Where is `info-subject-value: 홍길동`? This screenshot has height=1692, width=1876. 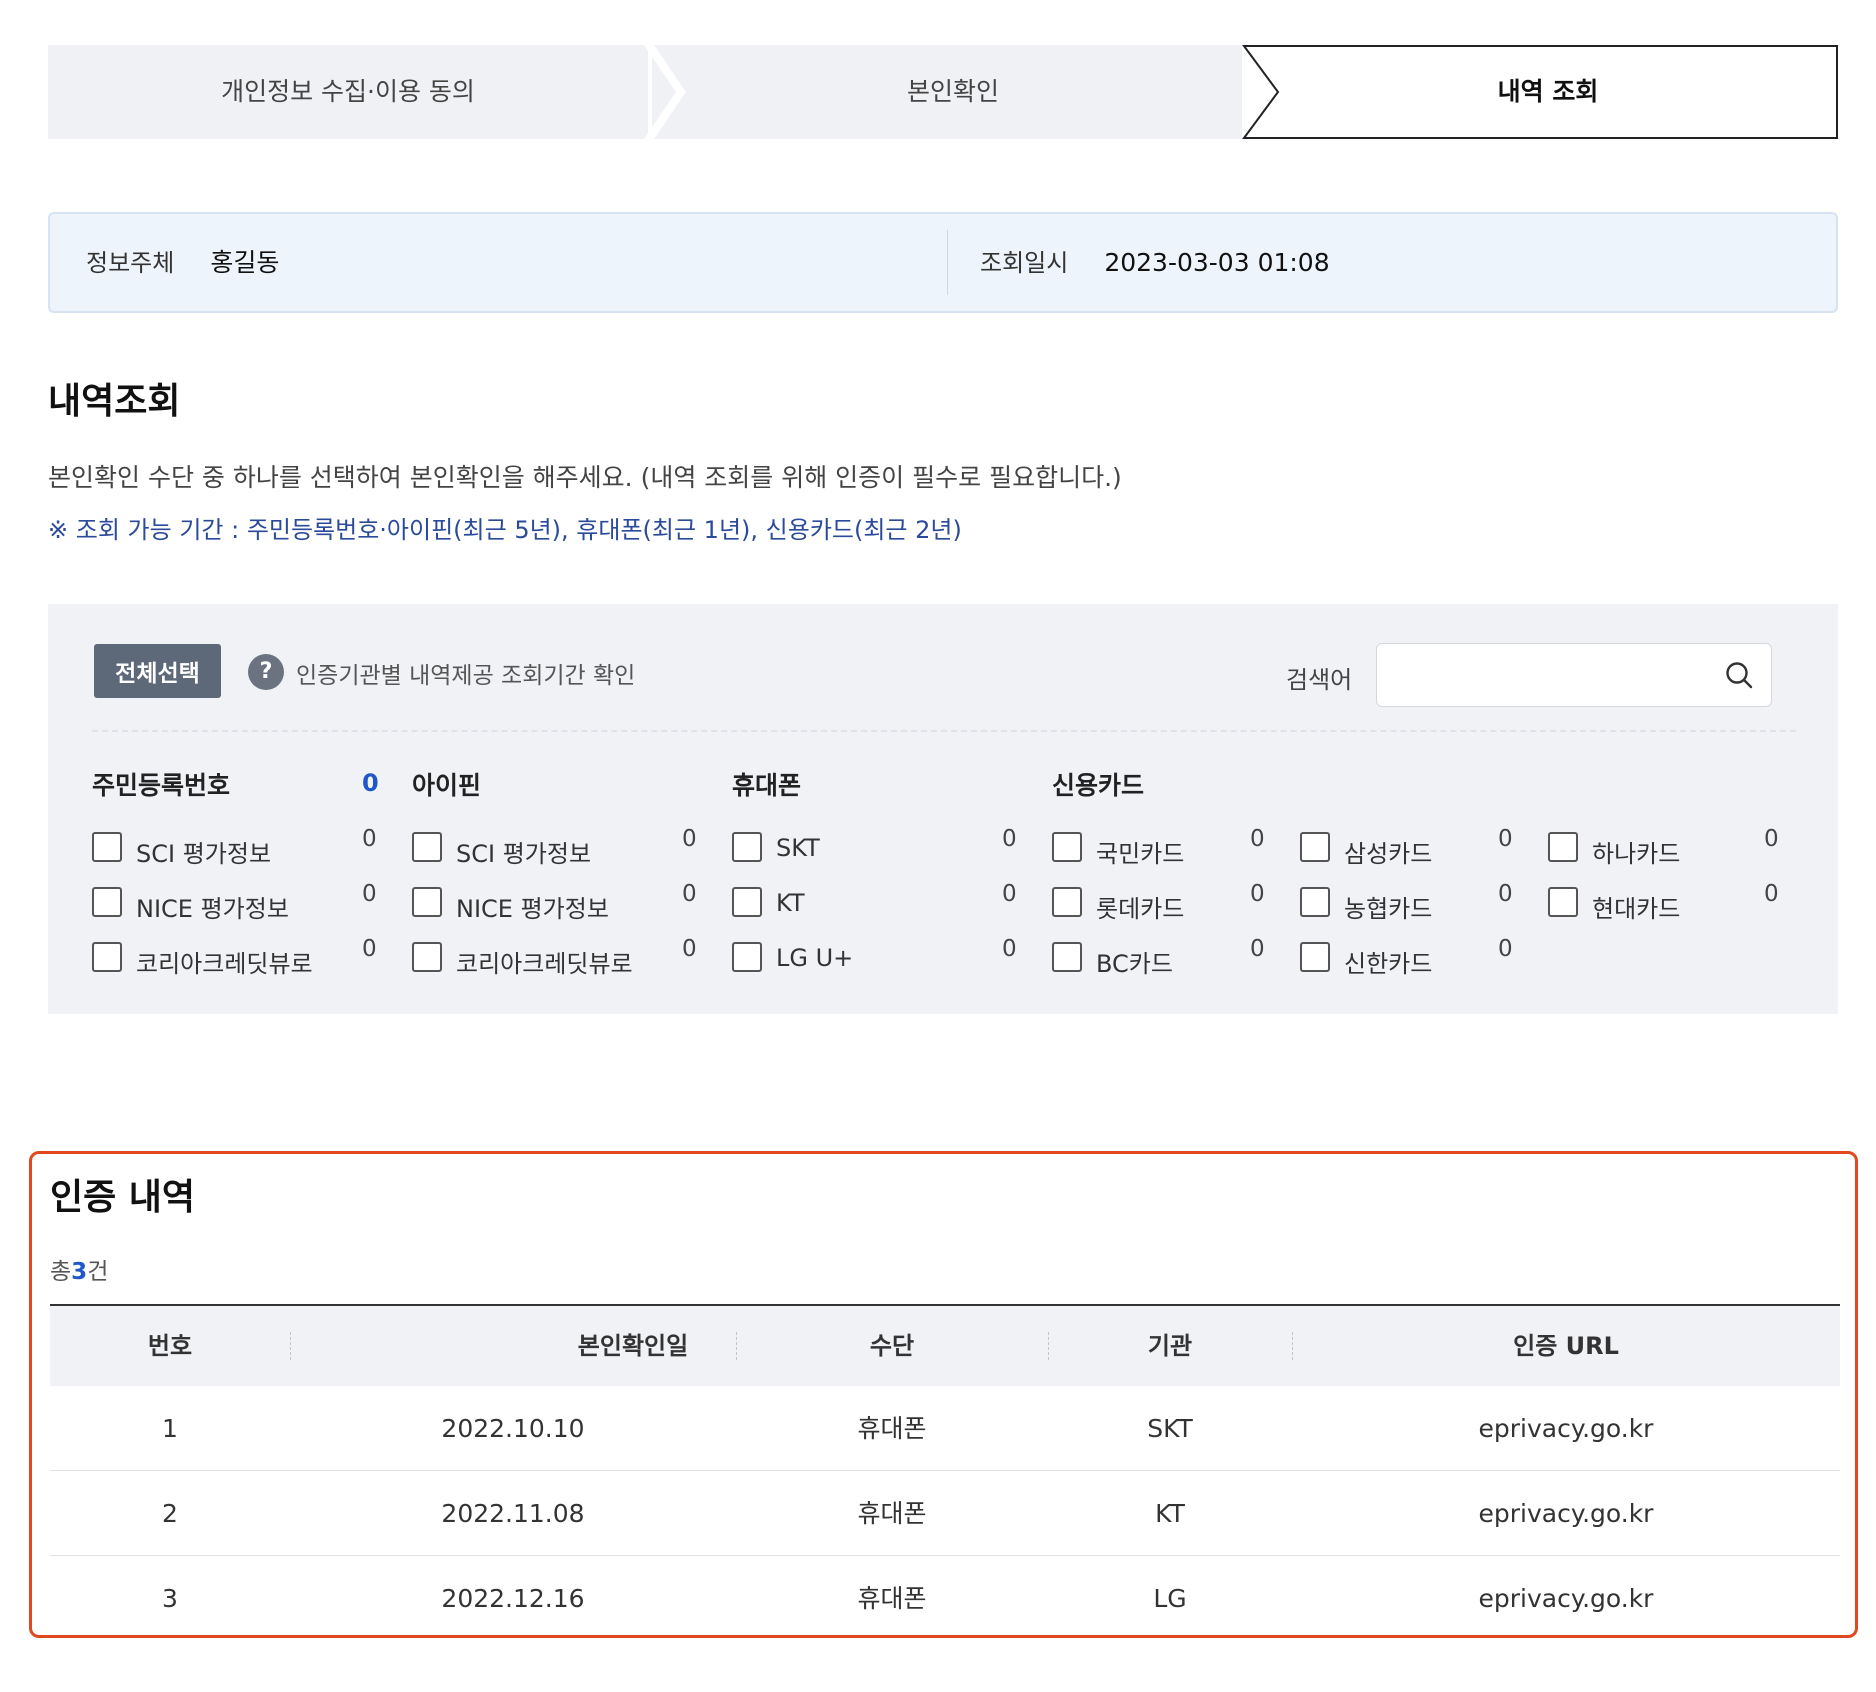 info-subject-value: 홍길동 is located at coordinates (245, 262).